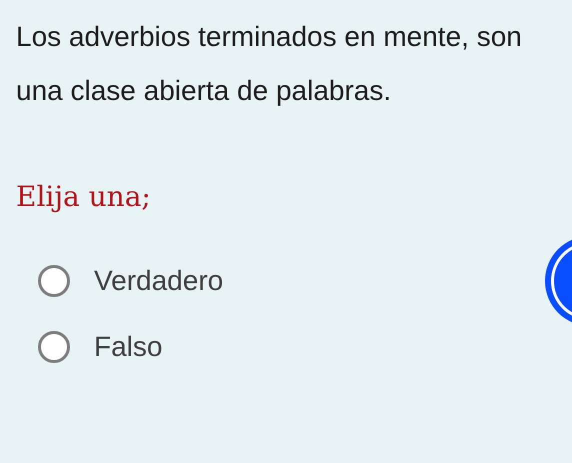 This screenshot has width=572, height=463. I want to click on answer-option: Falso, so click(100, 347).